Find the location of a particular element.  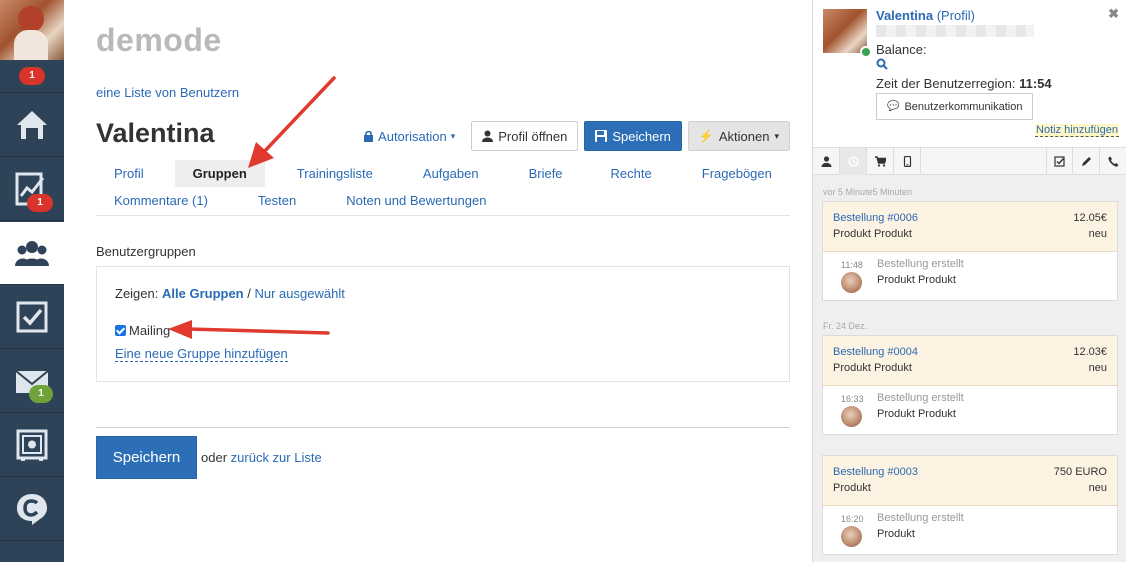

floppy-icon is located at coordinates (601, 136).